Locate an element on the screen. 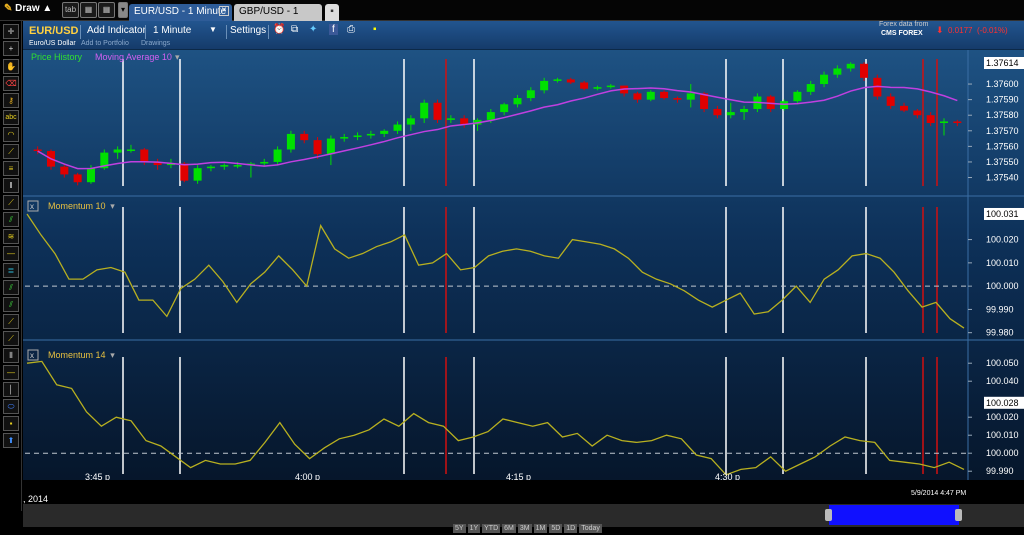 Image resolution: width=1024 pixels, height=535 pixels. trend-icon: ⟋ is located at coordinates (11, 202).